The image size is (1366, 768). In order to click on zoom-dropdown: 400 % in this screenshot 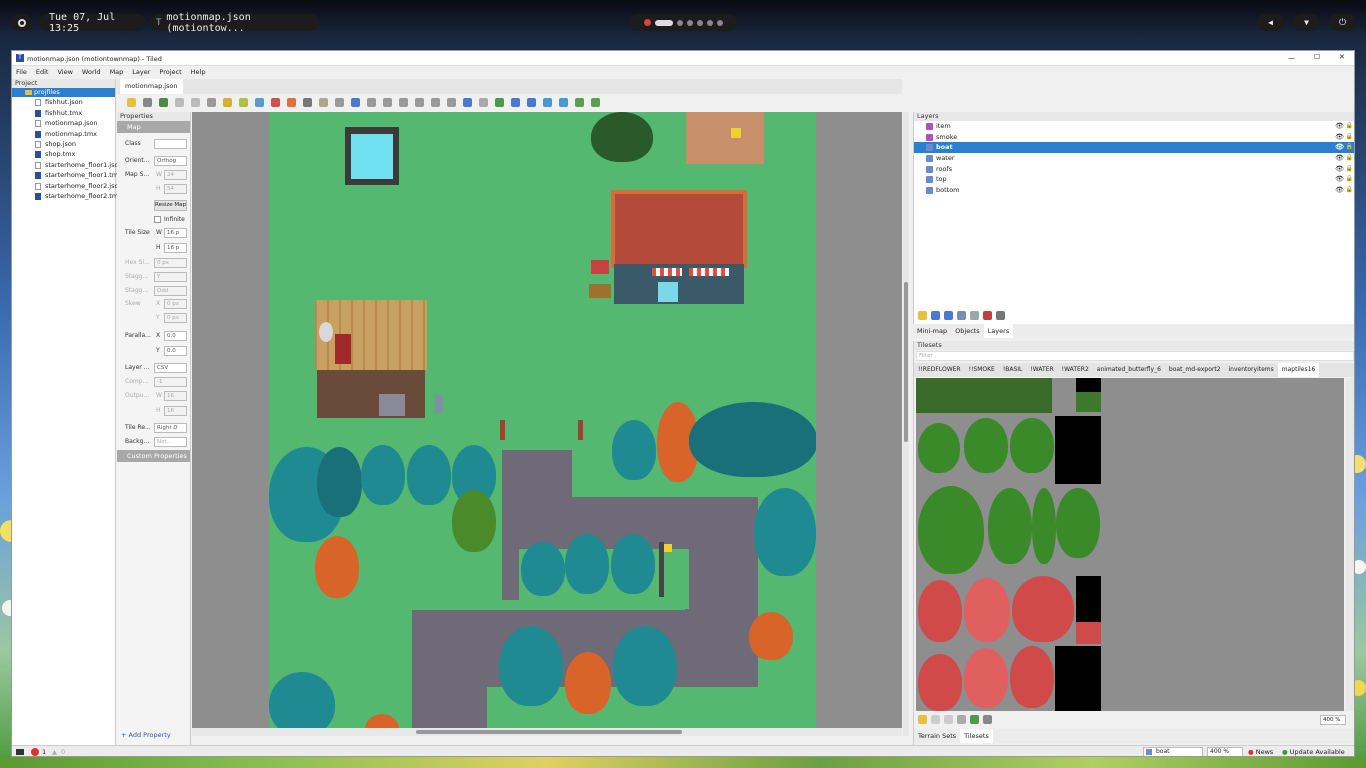, I will do `click(1225, 751)`.